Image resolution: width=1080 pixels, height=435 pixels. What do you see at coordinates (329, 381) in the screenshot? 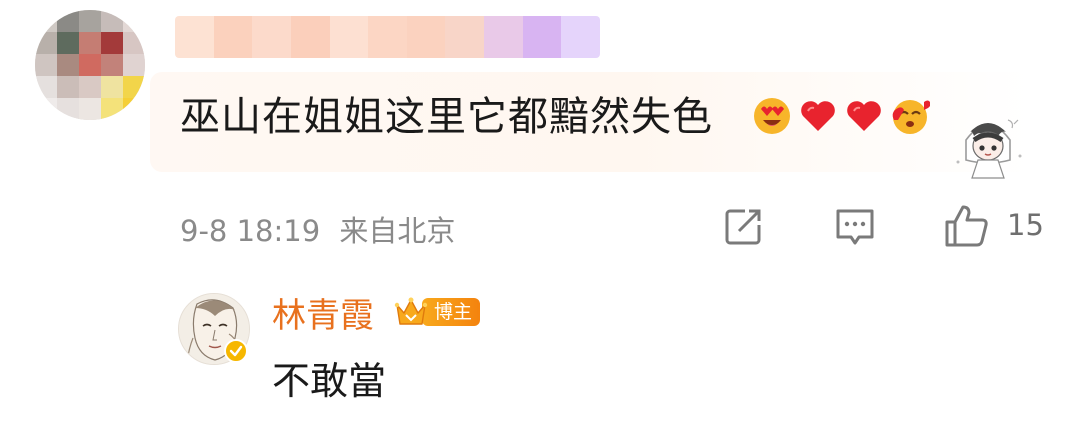
I see `reply-text: 不敢當` at bounding box center [329, 381].